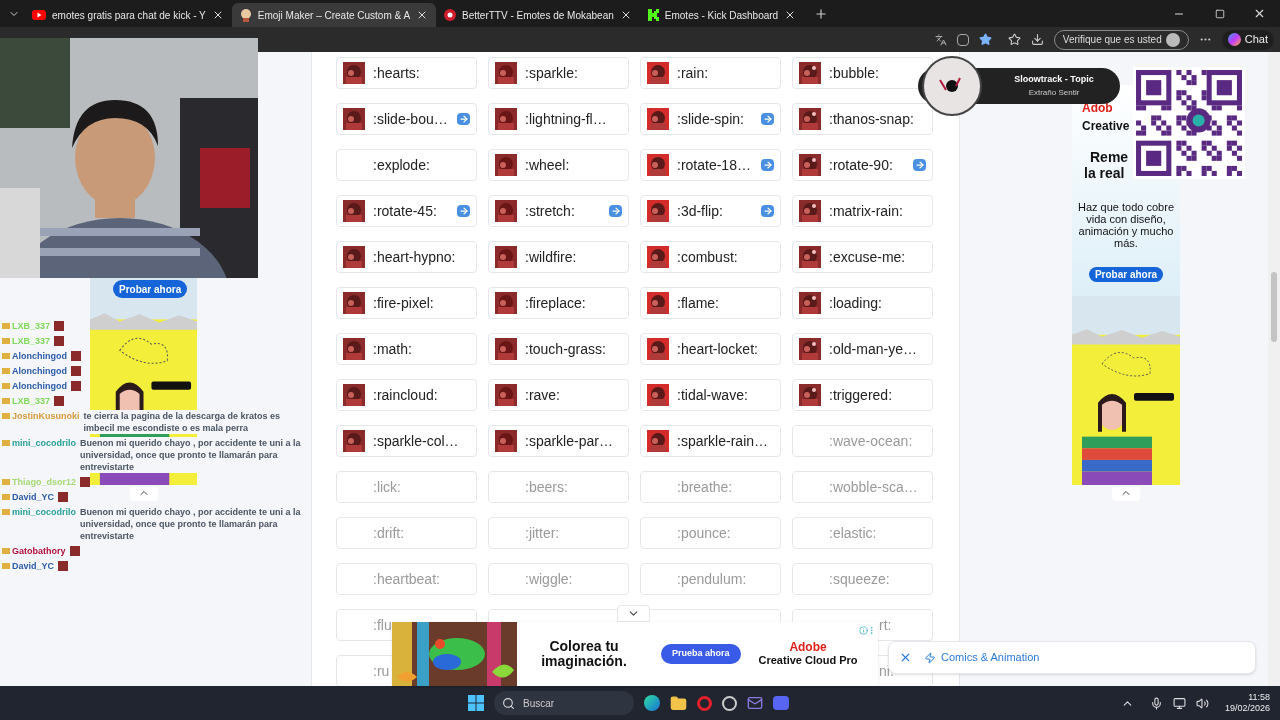  What do you see at coordinates (558, 303) in the screenshot?
I see `emote-card: :fireplace:` at bounding box center [558, 303].